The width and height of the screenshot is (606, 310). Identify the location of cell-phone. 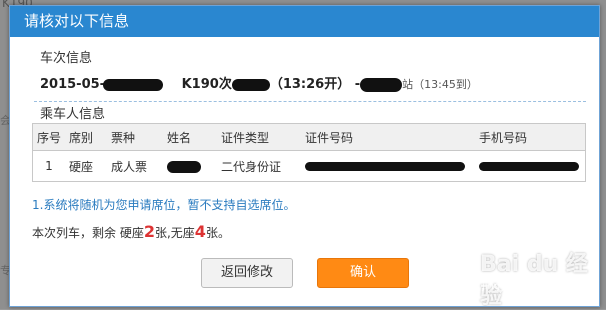
(530, 166).